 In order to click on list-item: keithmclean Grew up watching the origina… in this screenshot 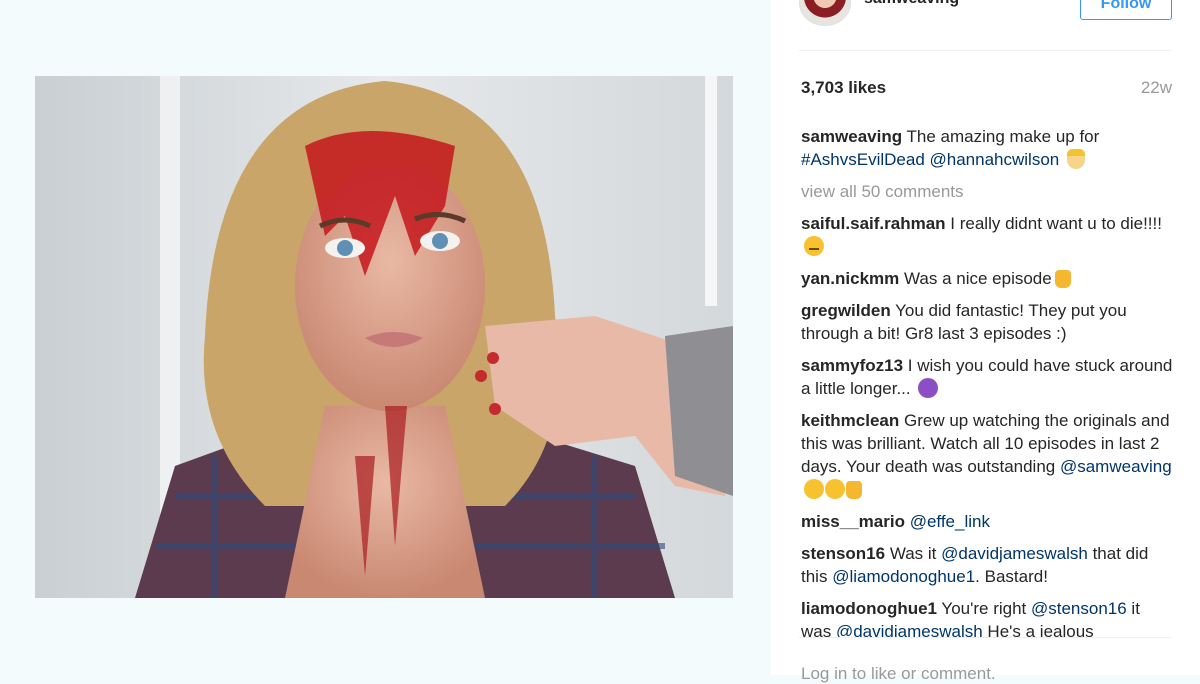, I will do `click(987, 455)`.